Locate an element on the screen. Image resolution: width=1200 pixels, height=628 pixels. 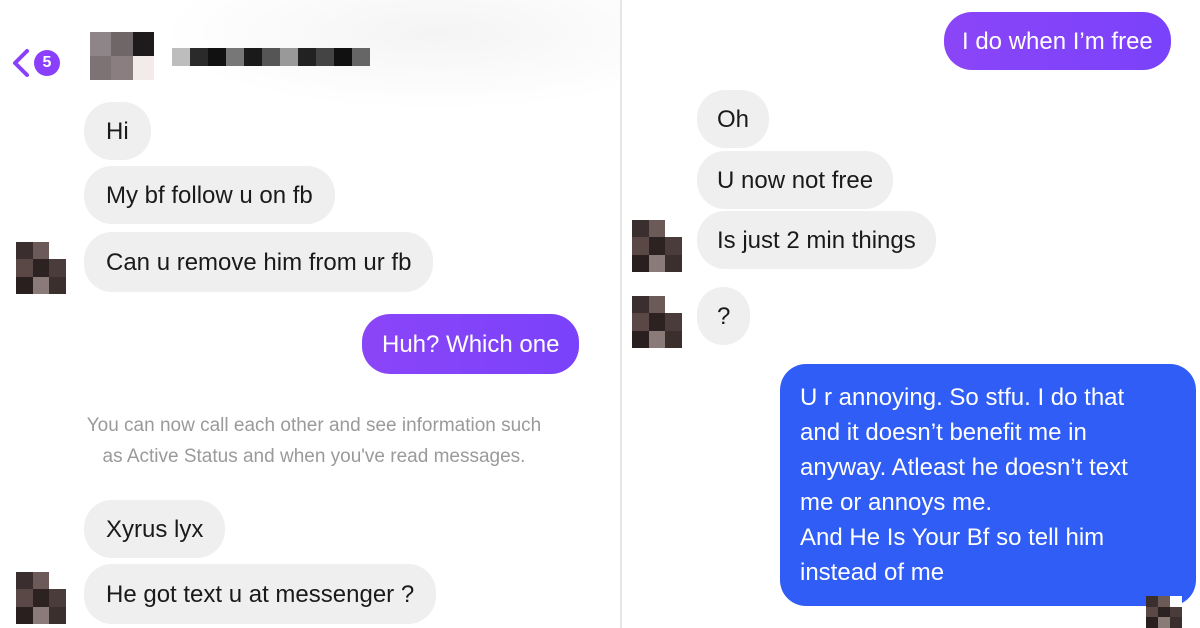
message-text: ? is located at coordinates (724, 316).